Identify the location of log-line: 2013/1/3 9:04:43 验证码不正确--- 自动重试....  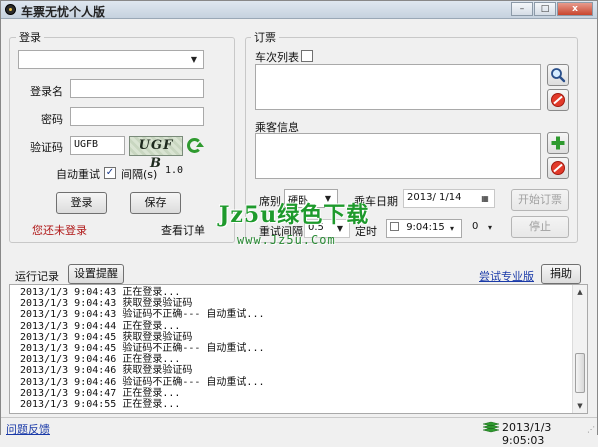
(142, 315).